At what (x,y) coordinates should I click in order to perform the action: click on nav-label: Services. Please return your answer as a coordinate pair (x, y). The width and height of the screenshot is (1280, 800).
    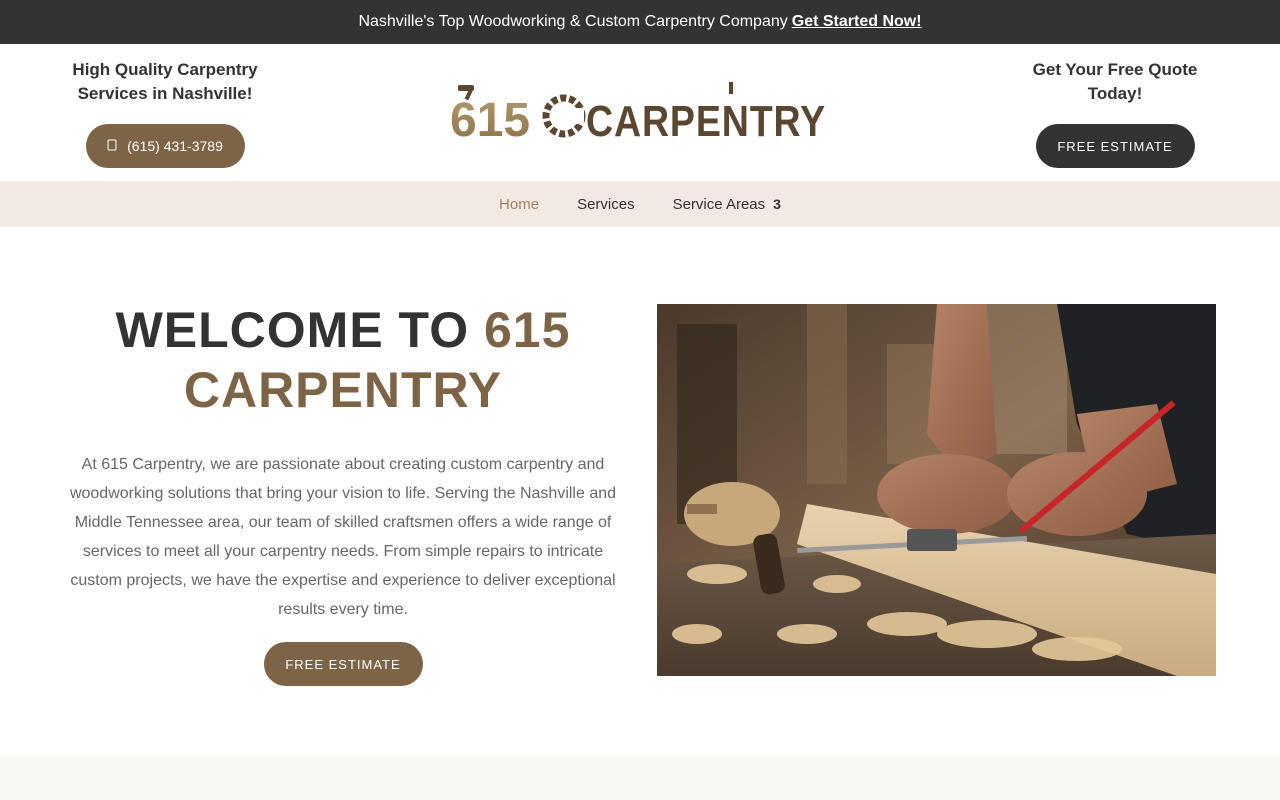
    Looking at the image, I should click on (606, 204).